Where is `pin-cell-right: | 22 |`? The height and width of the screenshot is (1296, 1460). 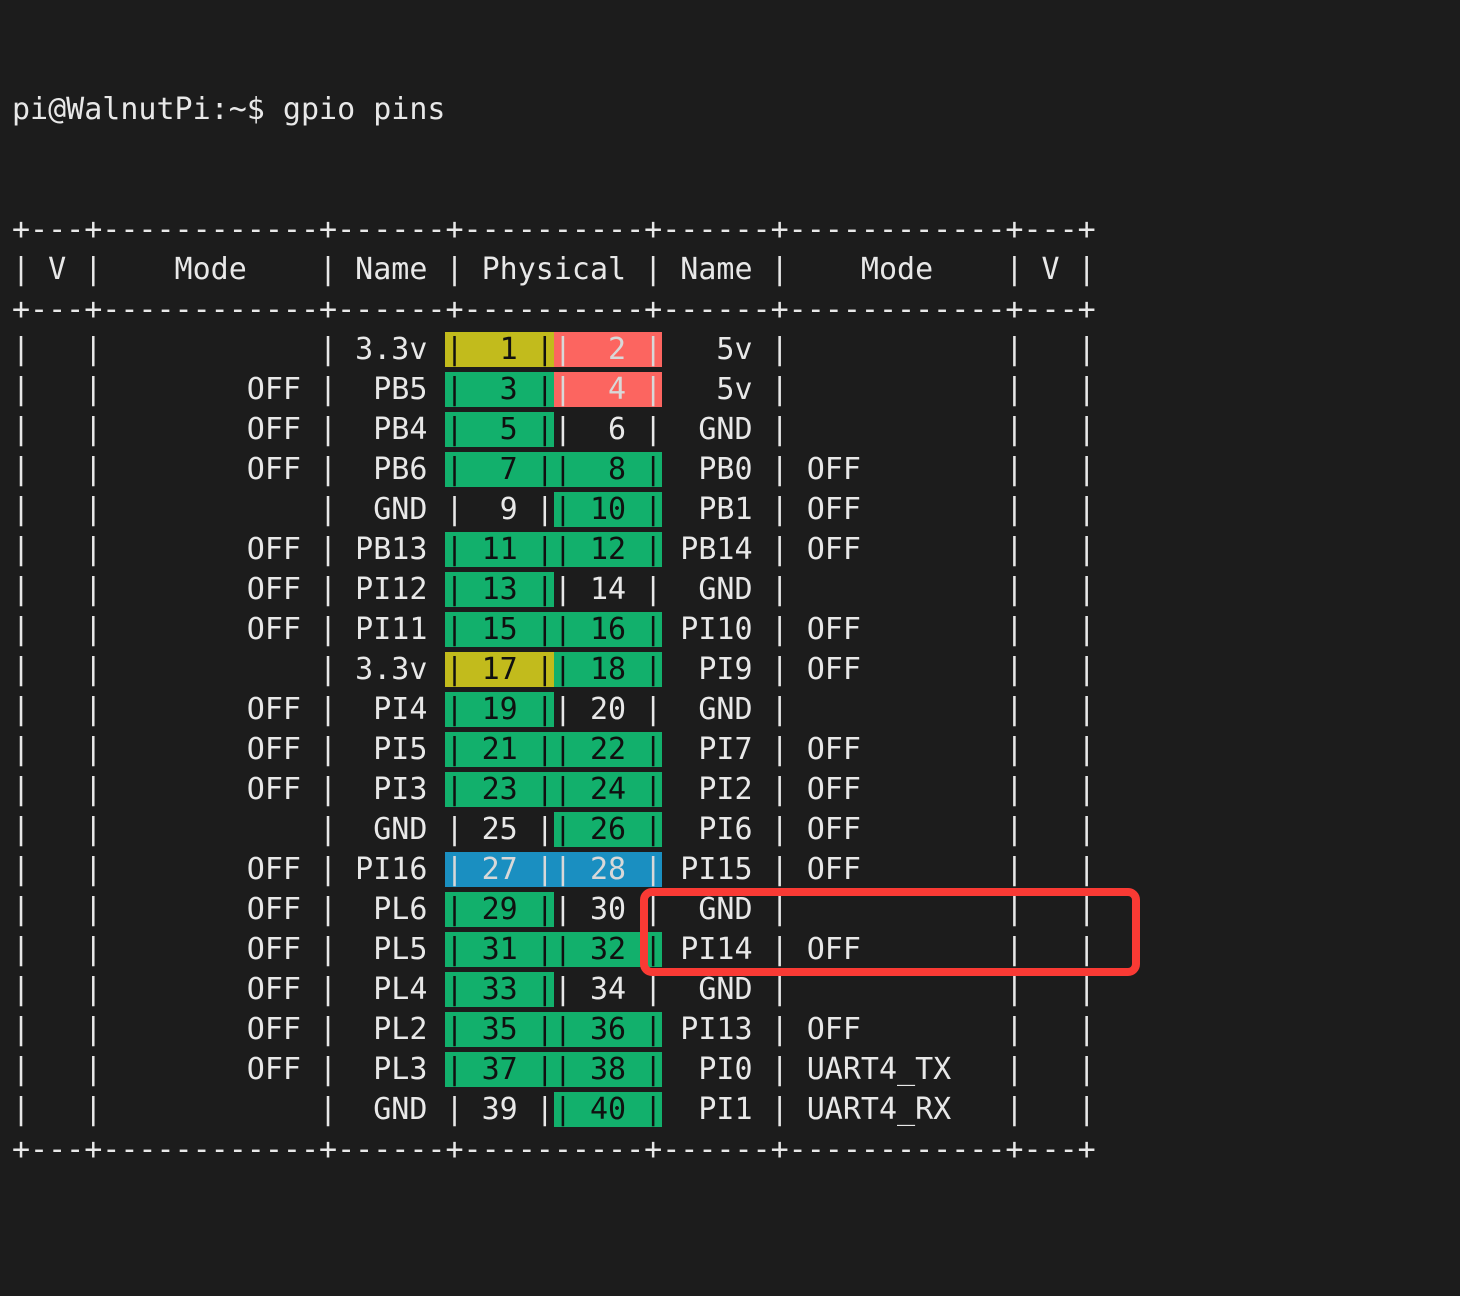 pin-cell-right: | 22 | is located at coordinates (608, 749).